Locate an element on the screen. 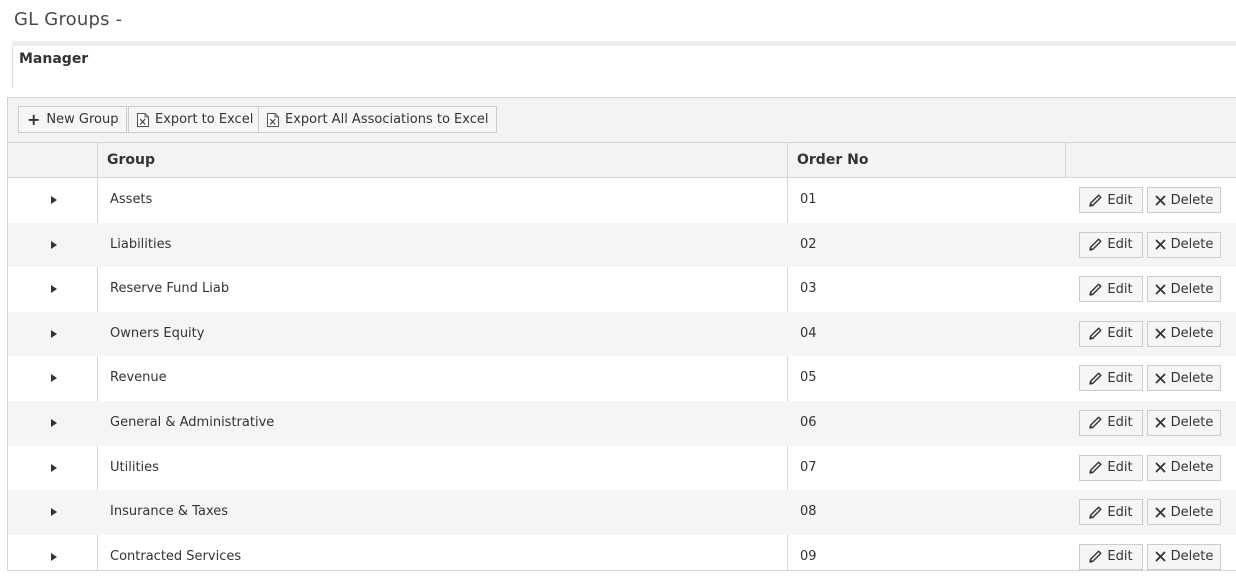  header-group: Group is located at coordinates (131, 160).